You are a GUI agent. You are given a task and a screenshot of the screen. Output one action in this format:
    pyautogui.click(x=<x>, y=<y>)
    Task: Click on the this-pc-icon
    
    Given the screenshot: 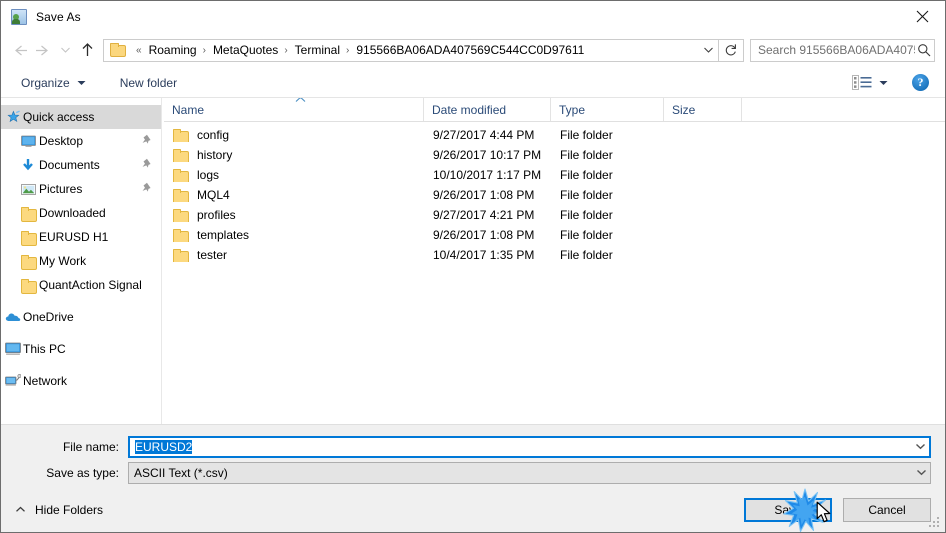 What is the action you would take?
    pyautogui.click(x=13, y=349)
    